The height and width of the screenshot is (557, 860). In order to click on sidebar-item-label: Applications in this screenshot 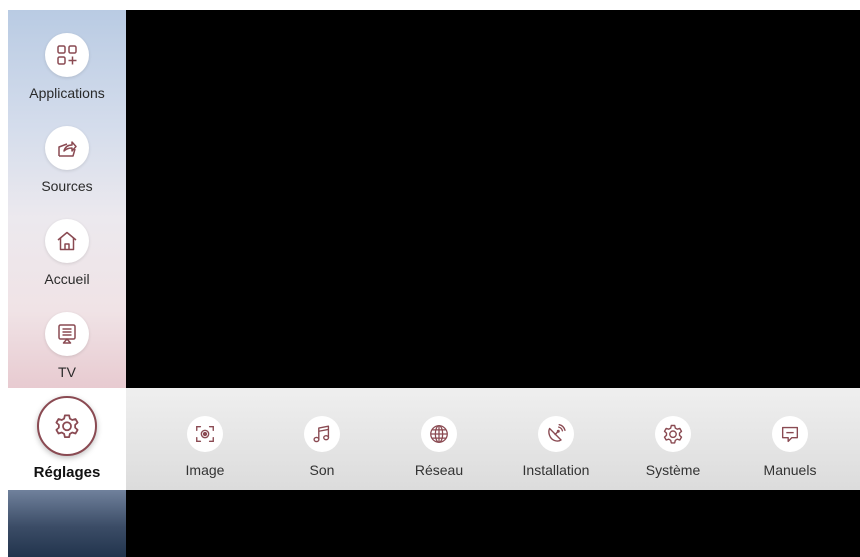, I will do `click(67, 93)`.